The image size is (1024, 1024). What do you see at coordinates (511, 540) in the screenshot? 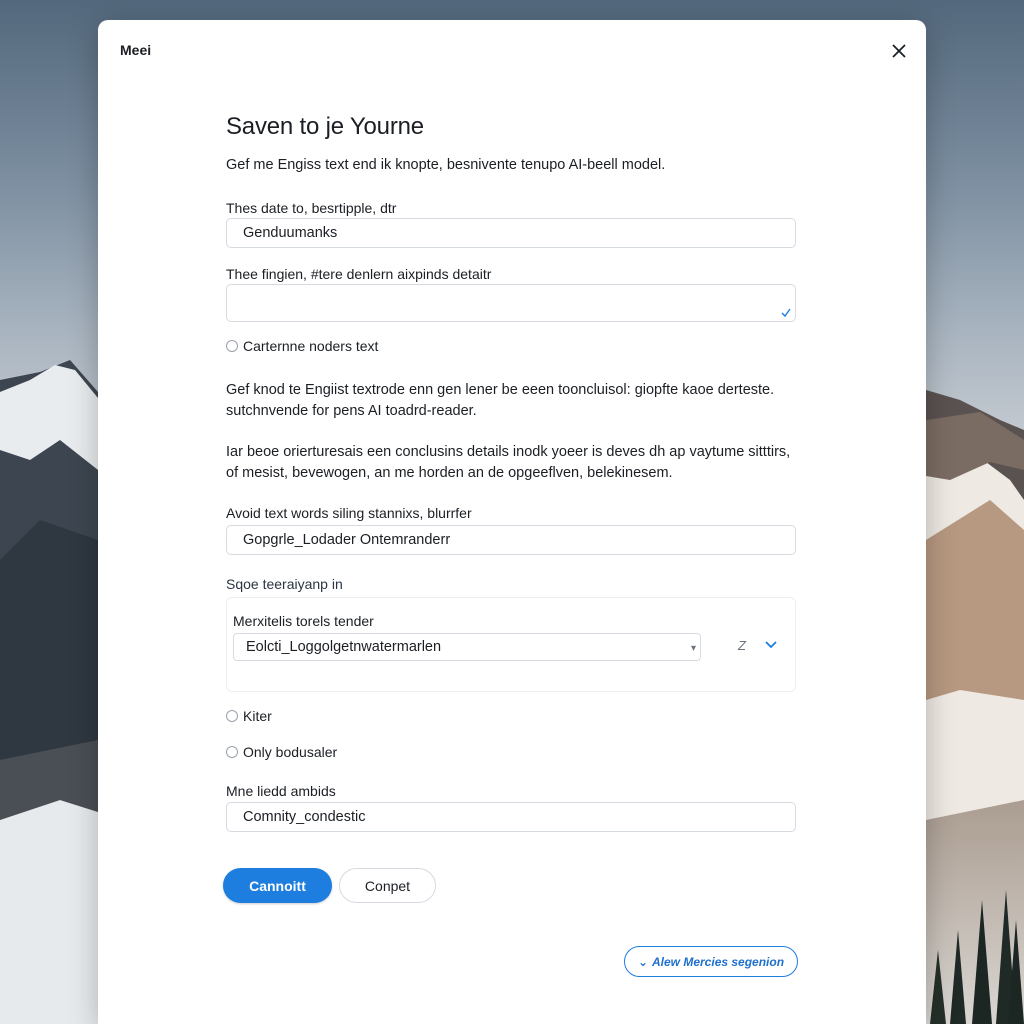
I see `field3-input: Gopgrle_Lodader Ontemranderr` at bounding box center [511, 540].